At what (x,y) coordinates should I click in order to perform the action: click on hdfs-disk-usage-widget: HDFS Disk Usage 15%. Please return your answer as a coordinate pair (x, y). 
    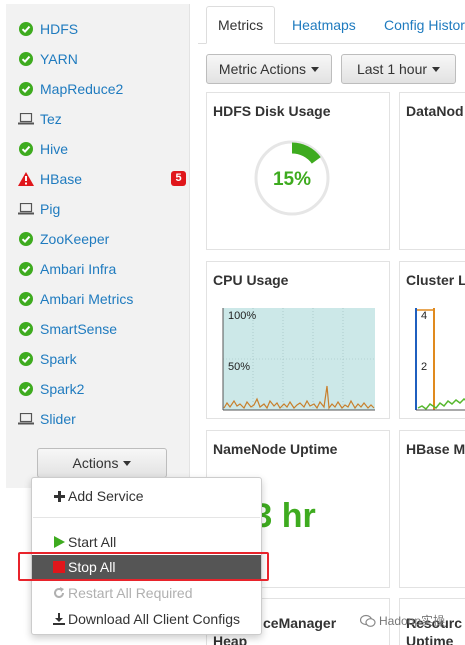
    Looking at the image, I should click on (298, 171).